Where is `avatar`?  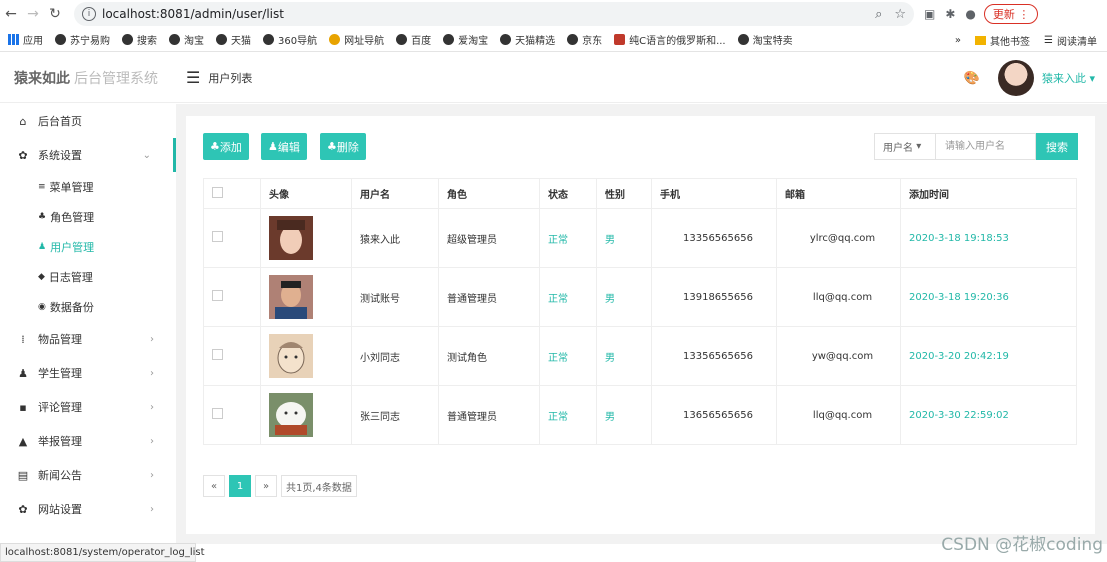 avatar is located at coordinates (1015, 78).